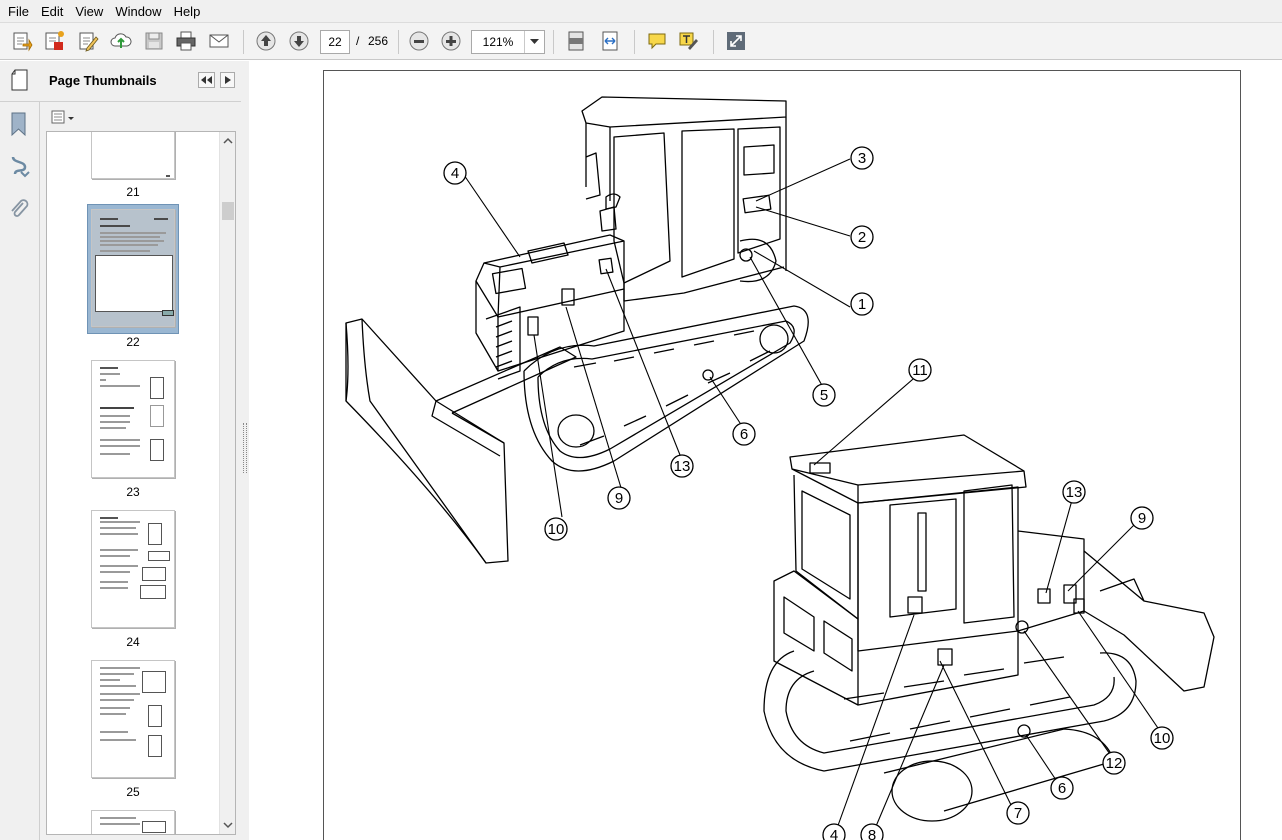 The width and height of the screenshot is (1282, 840). I want to click on highlight-text-icon, so click(689, 41).